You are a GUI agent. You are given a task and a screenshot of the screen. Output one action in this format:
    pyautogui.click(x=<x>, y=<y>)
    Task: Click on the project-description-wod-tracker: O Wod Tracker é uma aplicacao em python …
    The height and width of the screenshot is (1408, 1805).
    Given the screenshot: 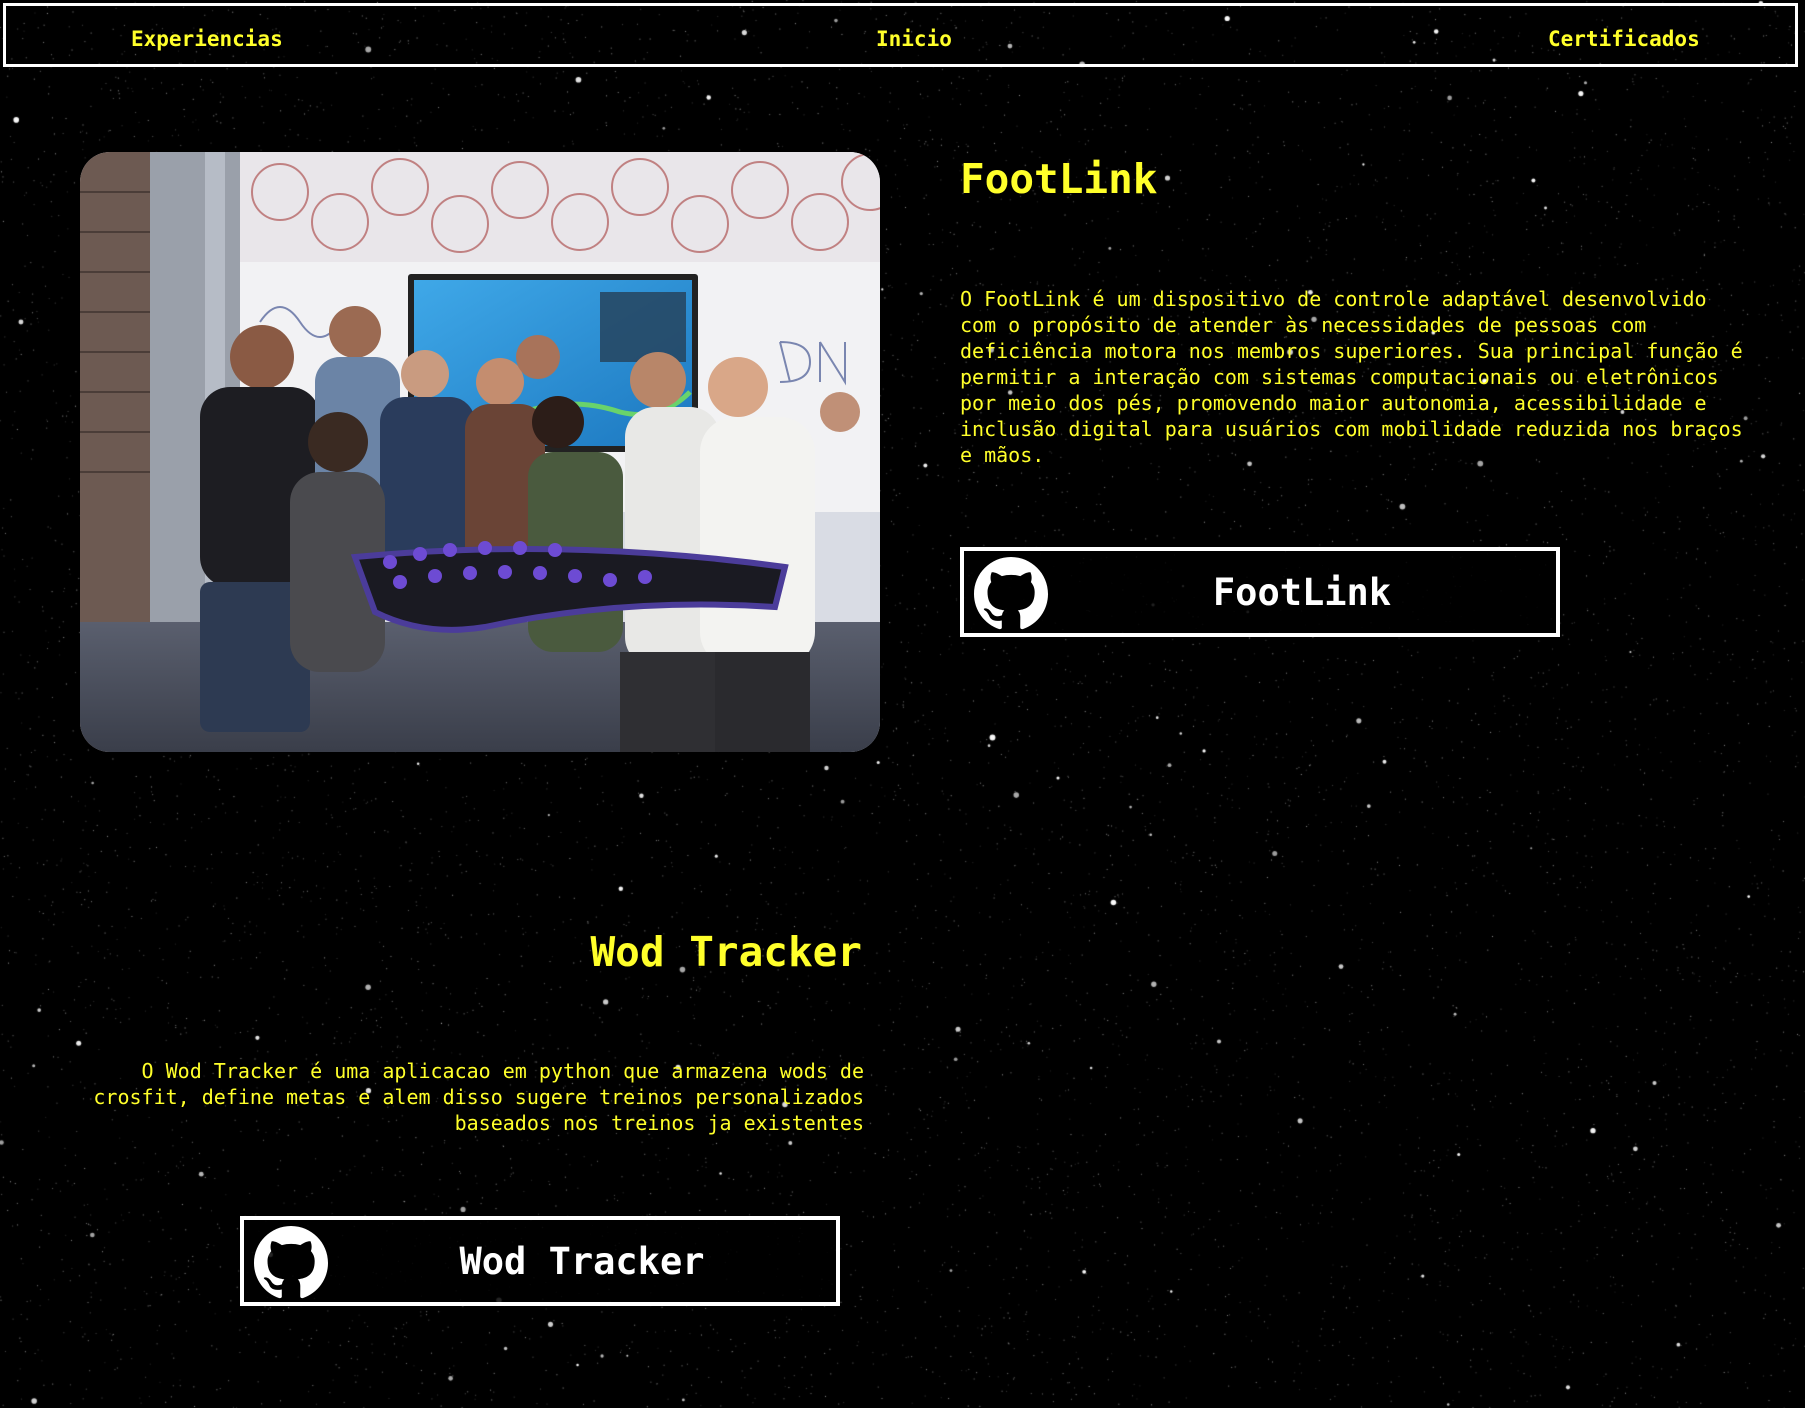 What is the action you would take?
    pyautogui.click(x=478, y=1097)
    